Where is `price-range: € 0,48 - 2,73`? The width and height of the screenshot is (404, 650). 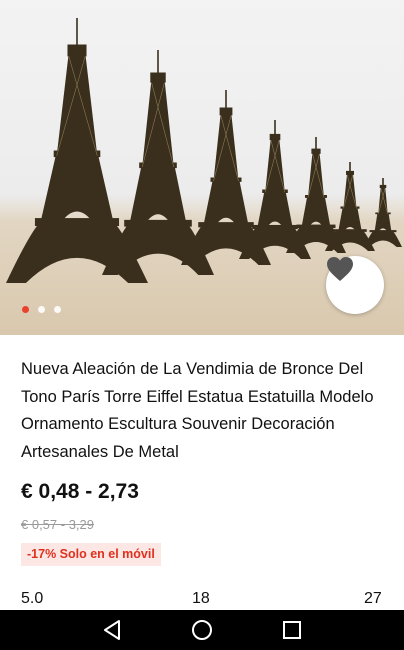
price-range: € 0,48 - 2,73 is located at coordinates (80, 491).